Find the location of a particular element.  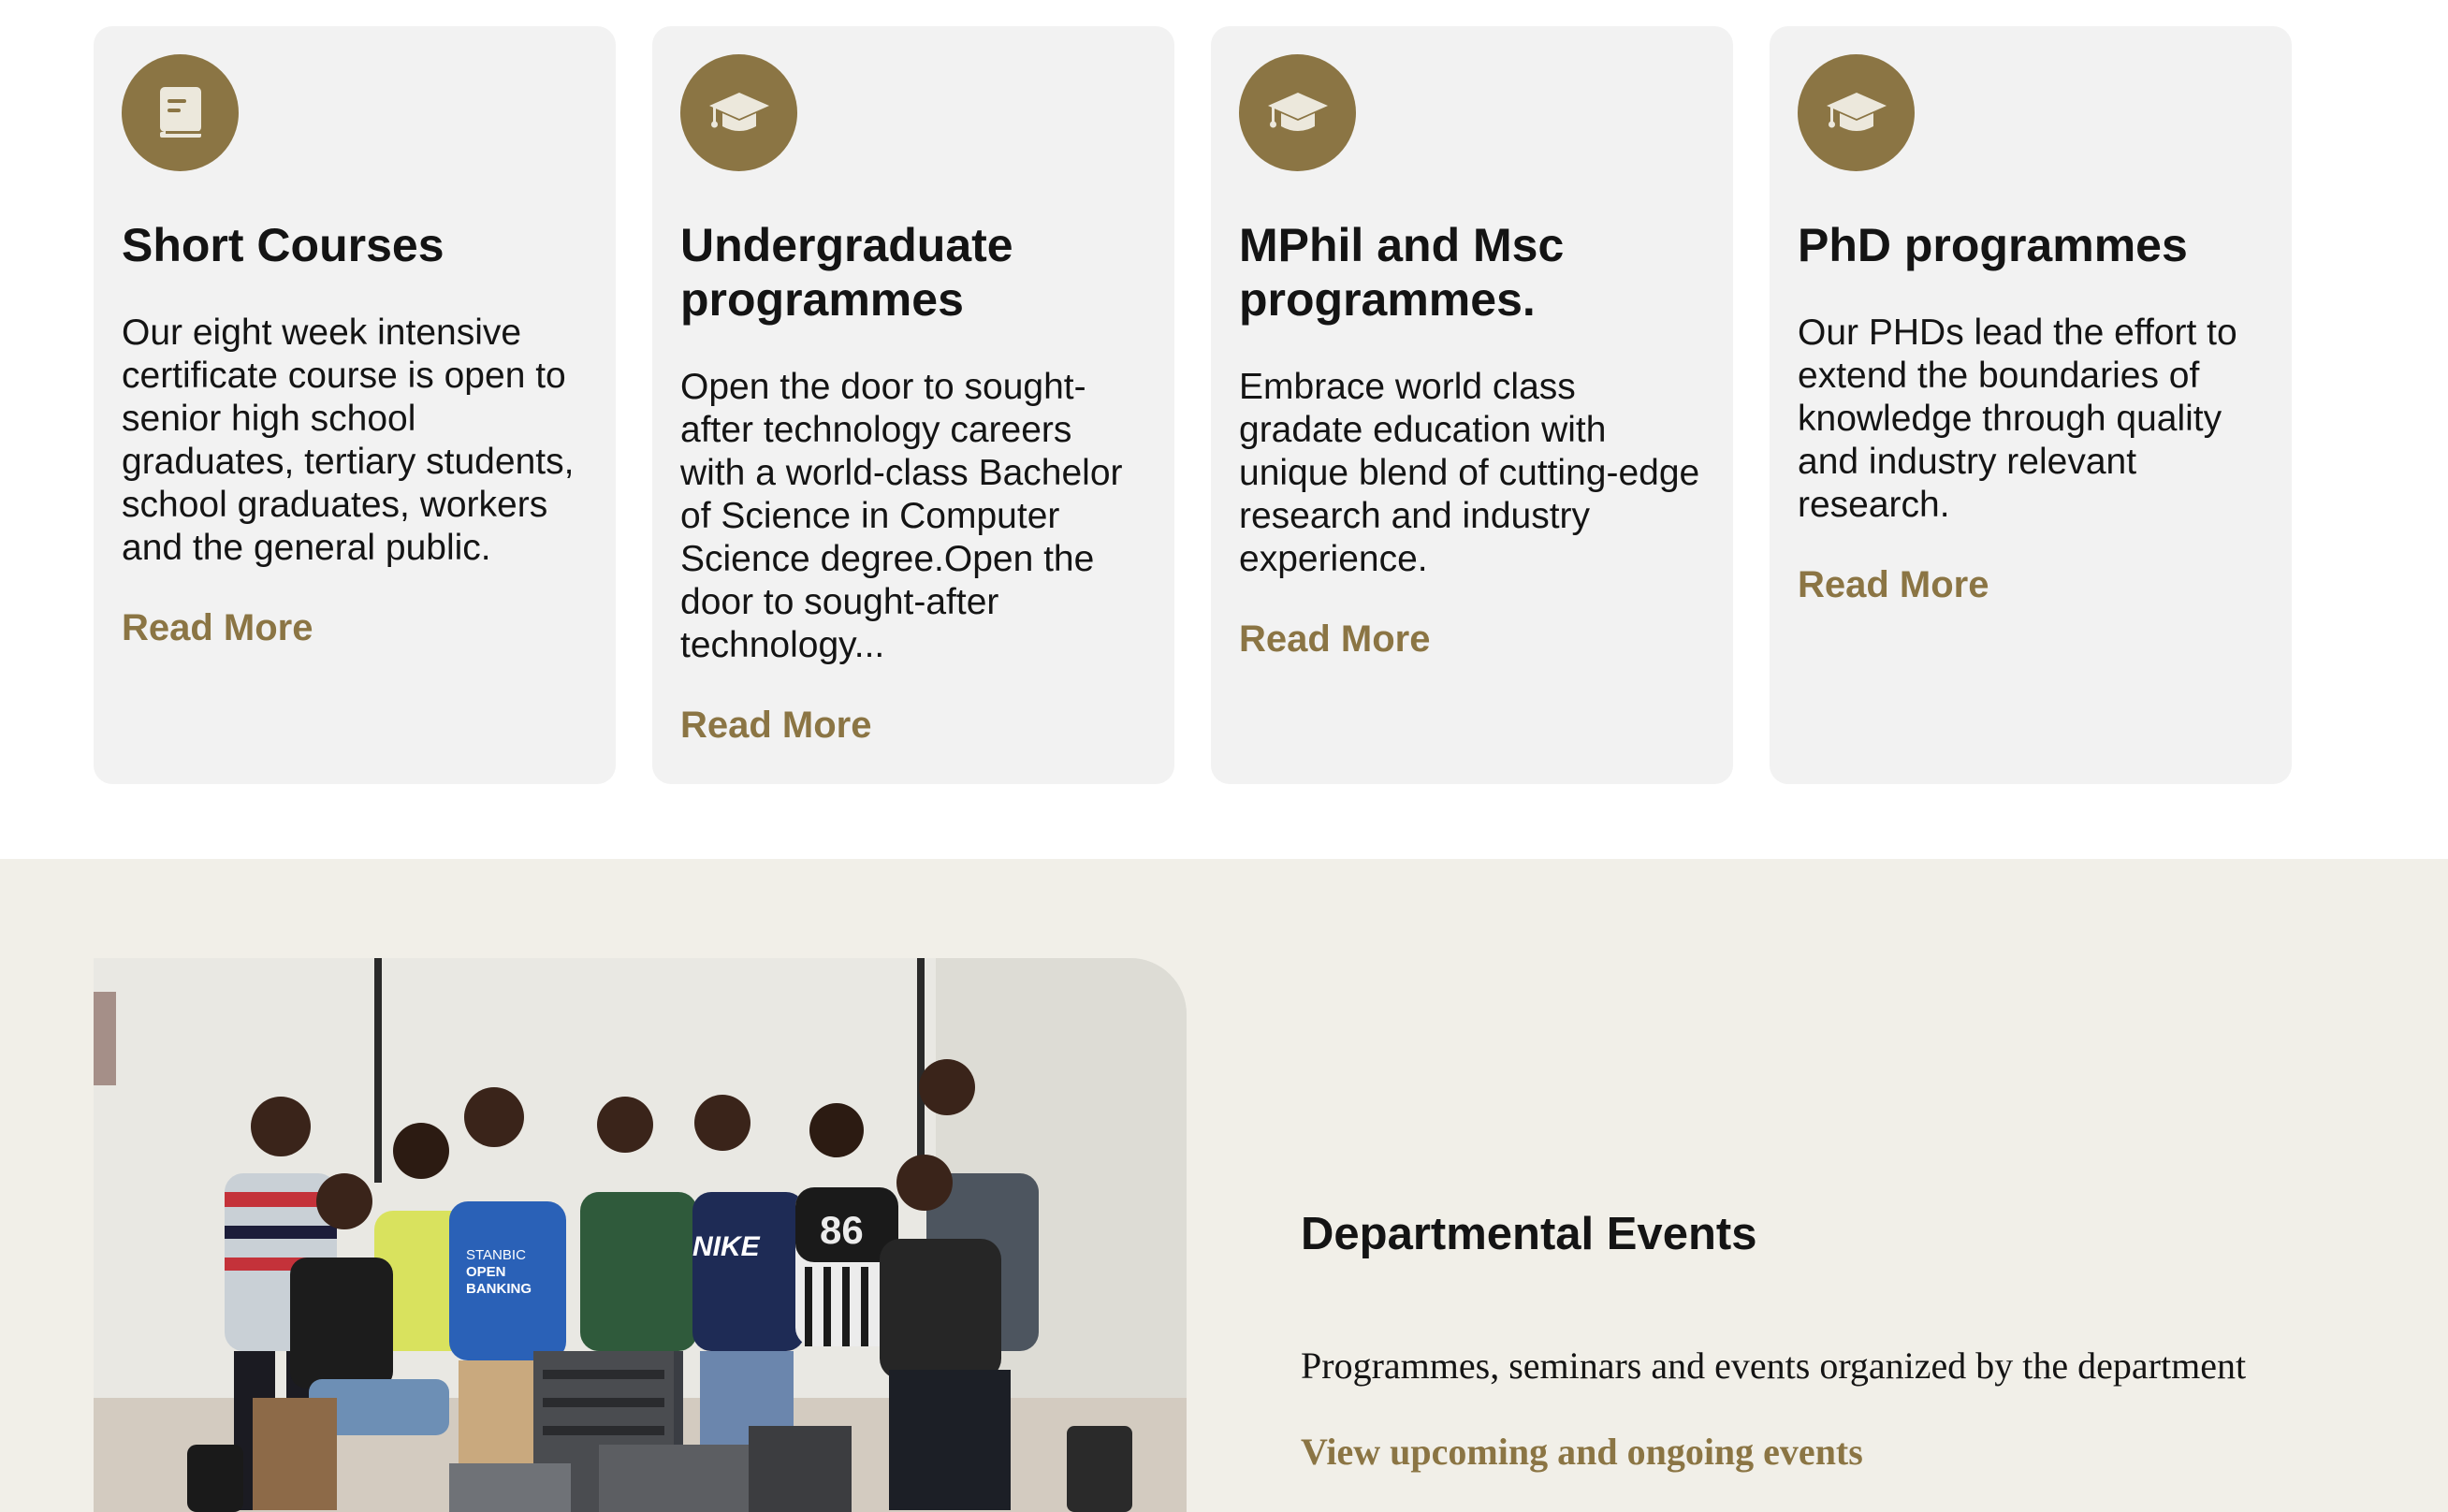

card-title: MPhil and Msc programmes. is located at coordinates (1402, 273).